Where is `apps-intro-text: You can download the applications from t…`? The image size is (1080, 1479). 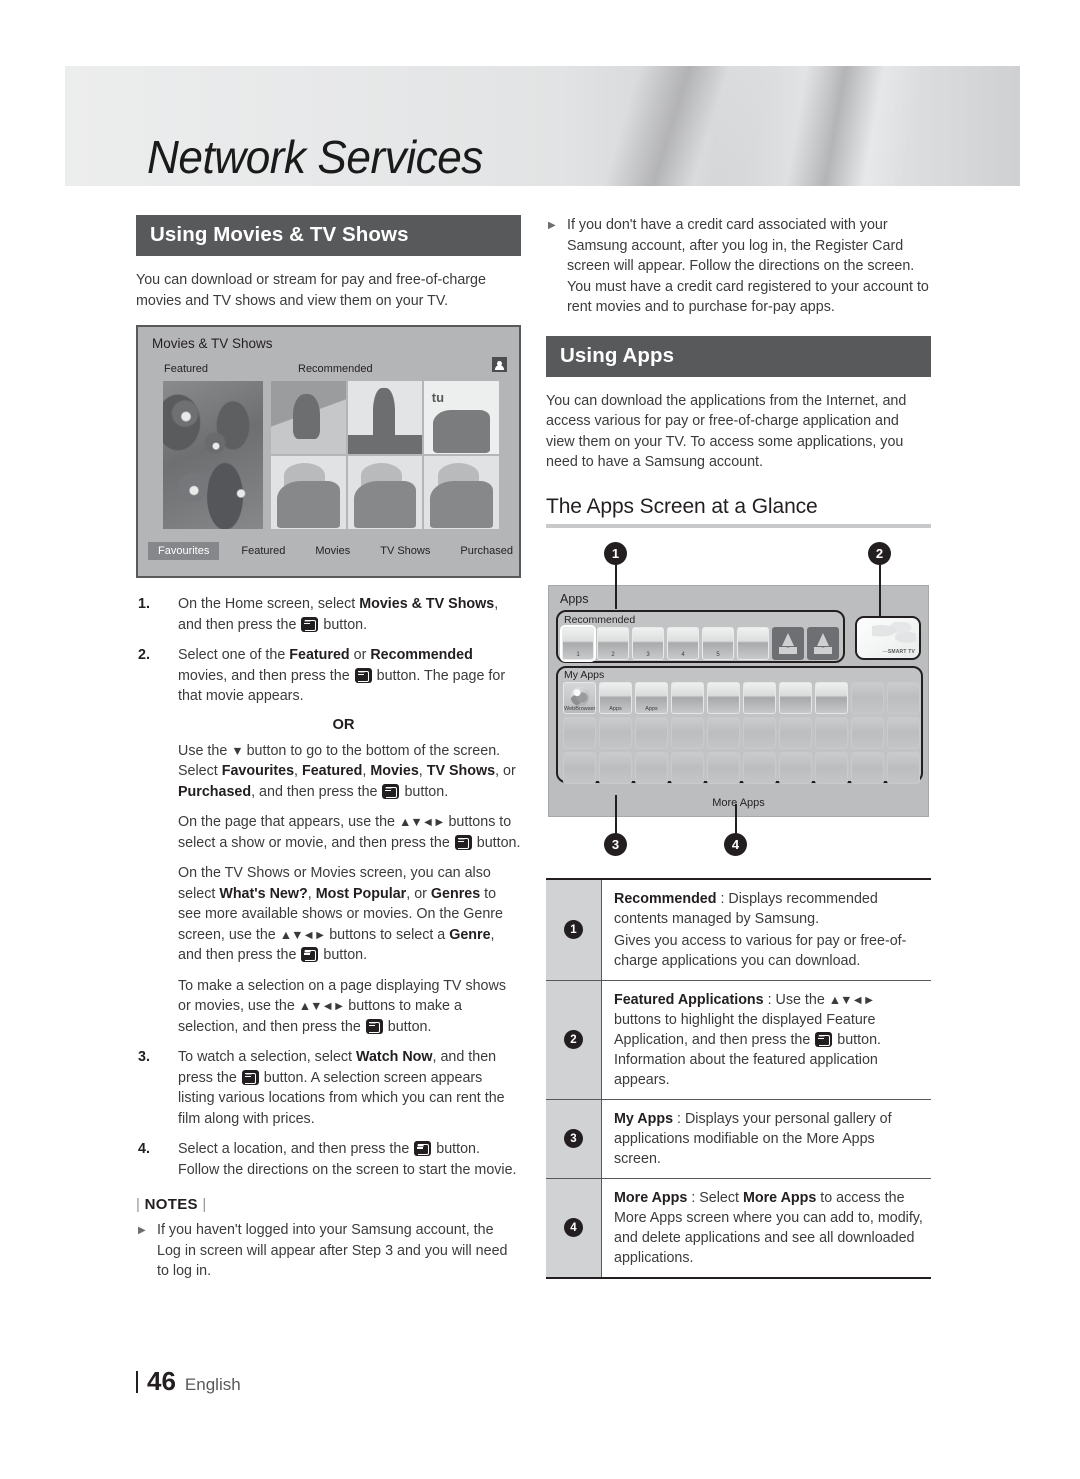
apps-intro-text: You can download the applications from t… is located at coordinates (726, 431).